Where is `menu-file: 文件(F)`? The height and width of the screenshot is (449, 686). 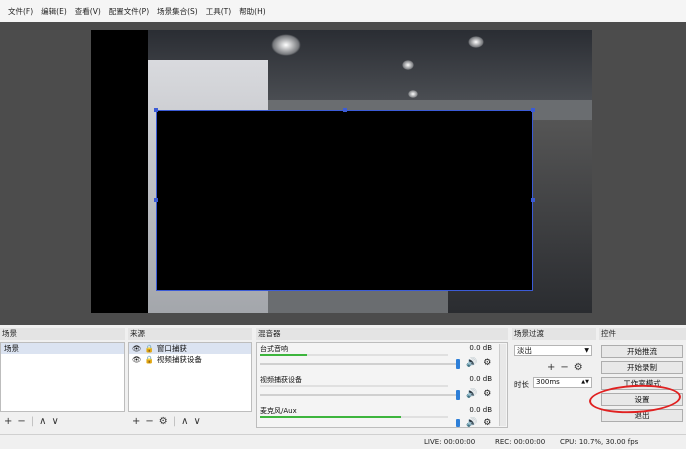 menu-file: 文件(F) is located at coordinates (20, 11).